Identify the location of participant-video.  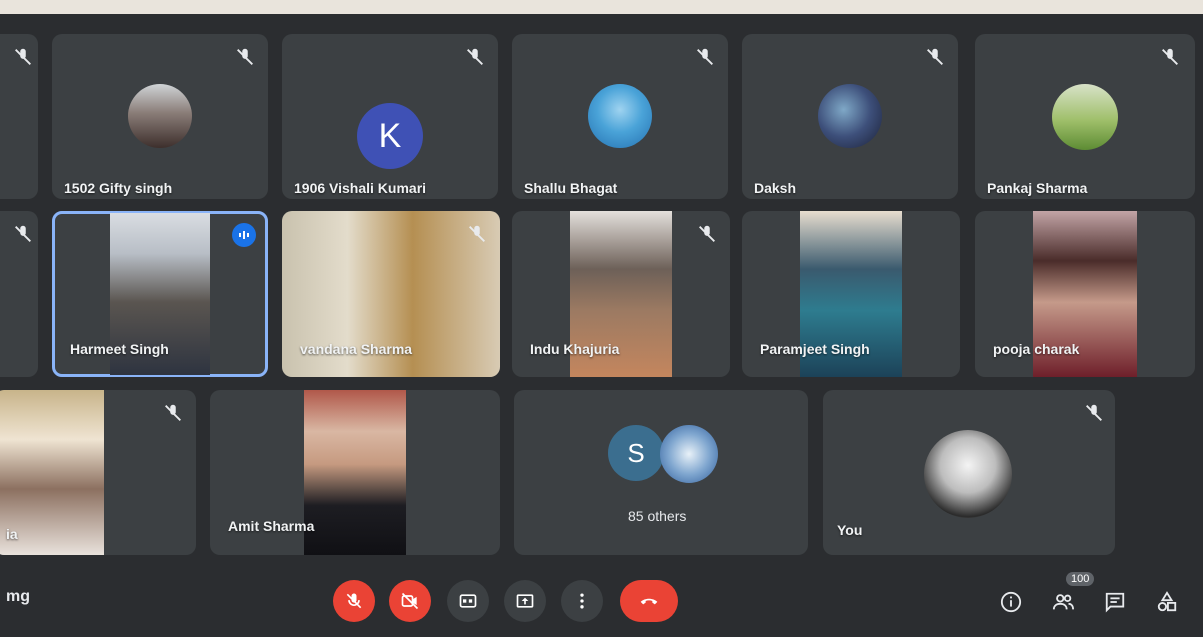
(355, 472).